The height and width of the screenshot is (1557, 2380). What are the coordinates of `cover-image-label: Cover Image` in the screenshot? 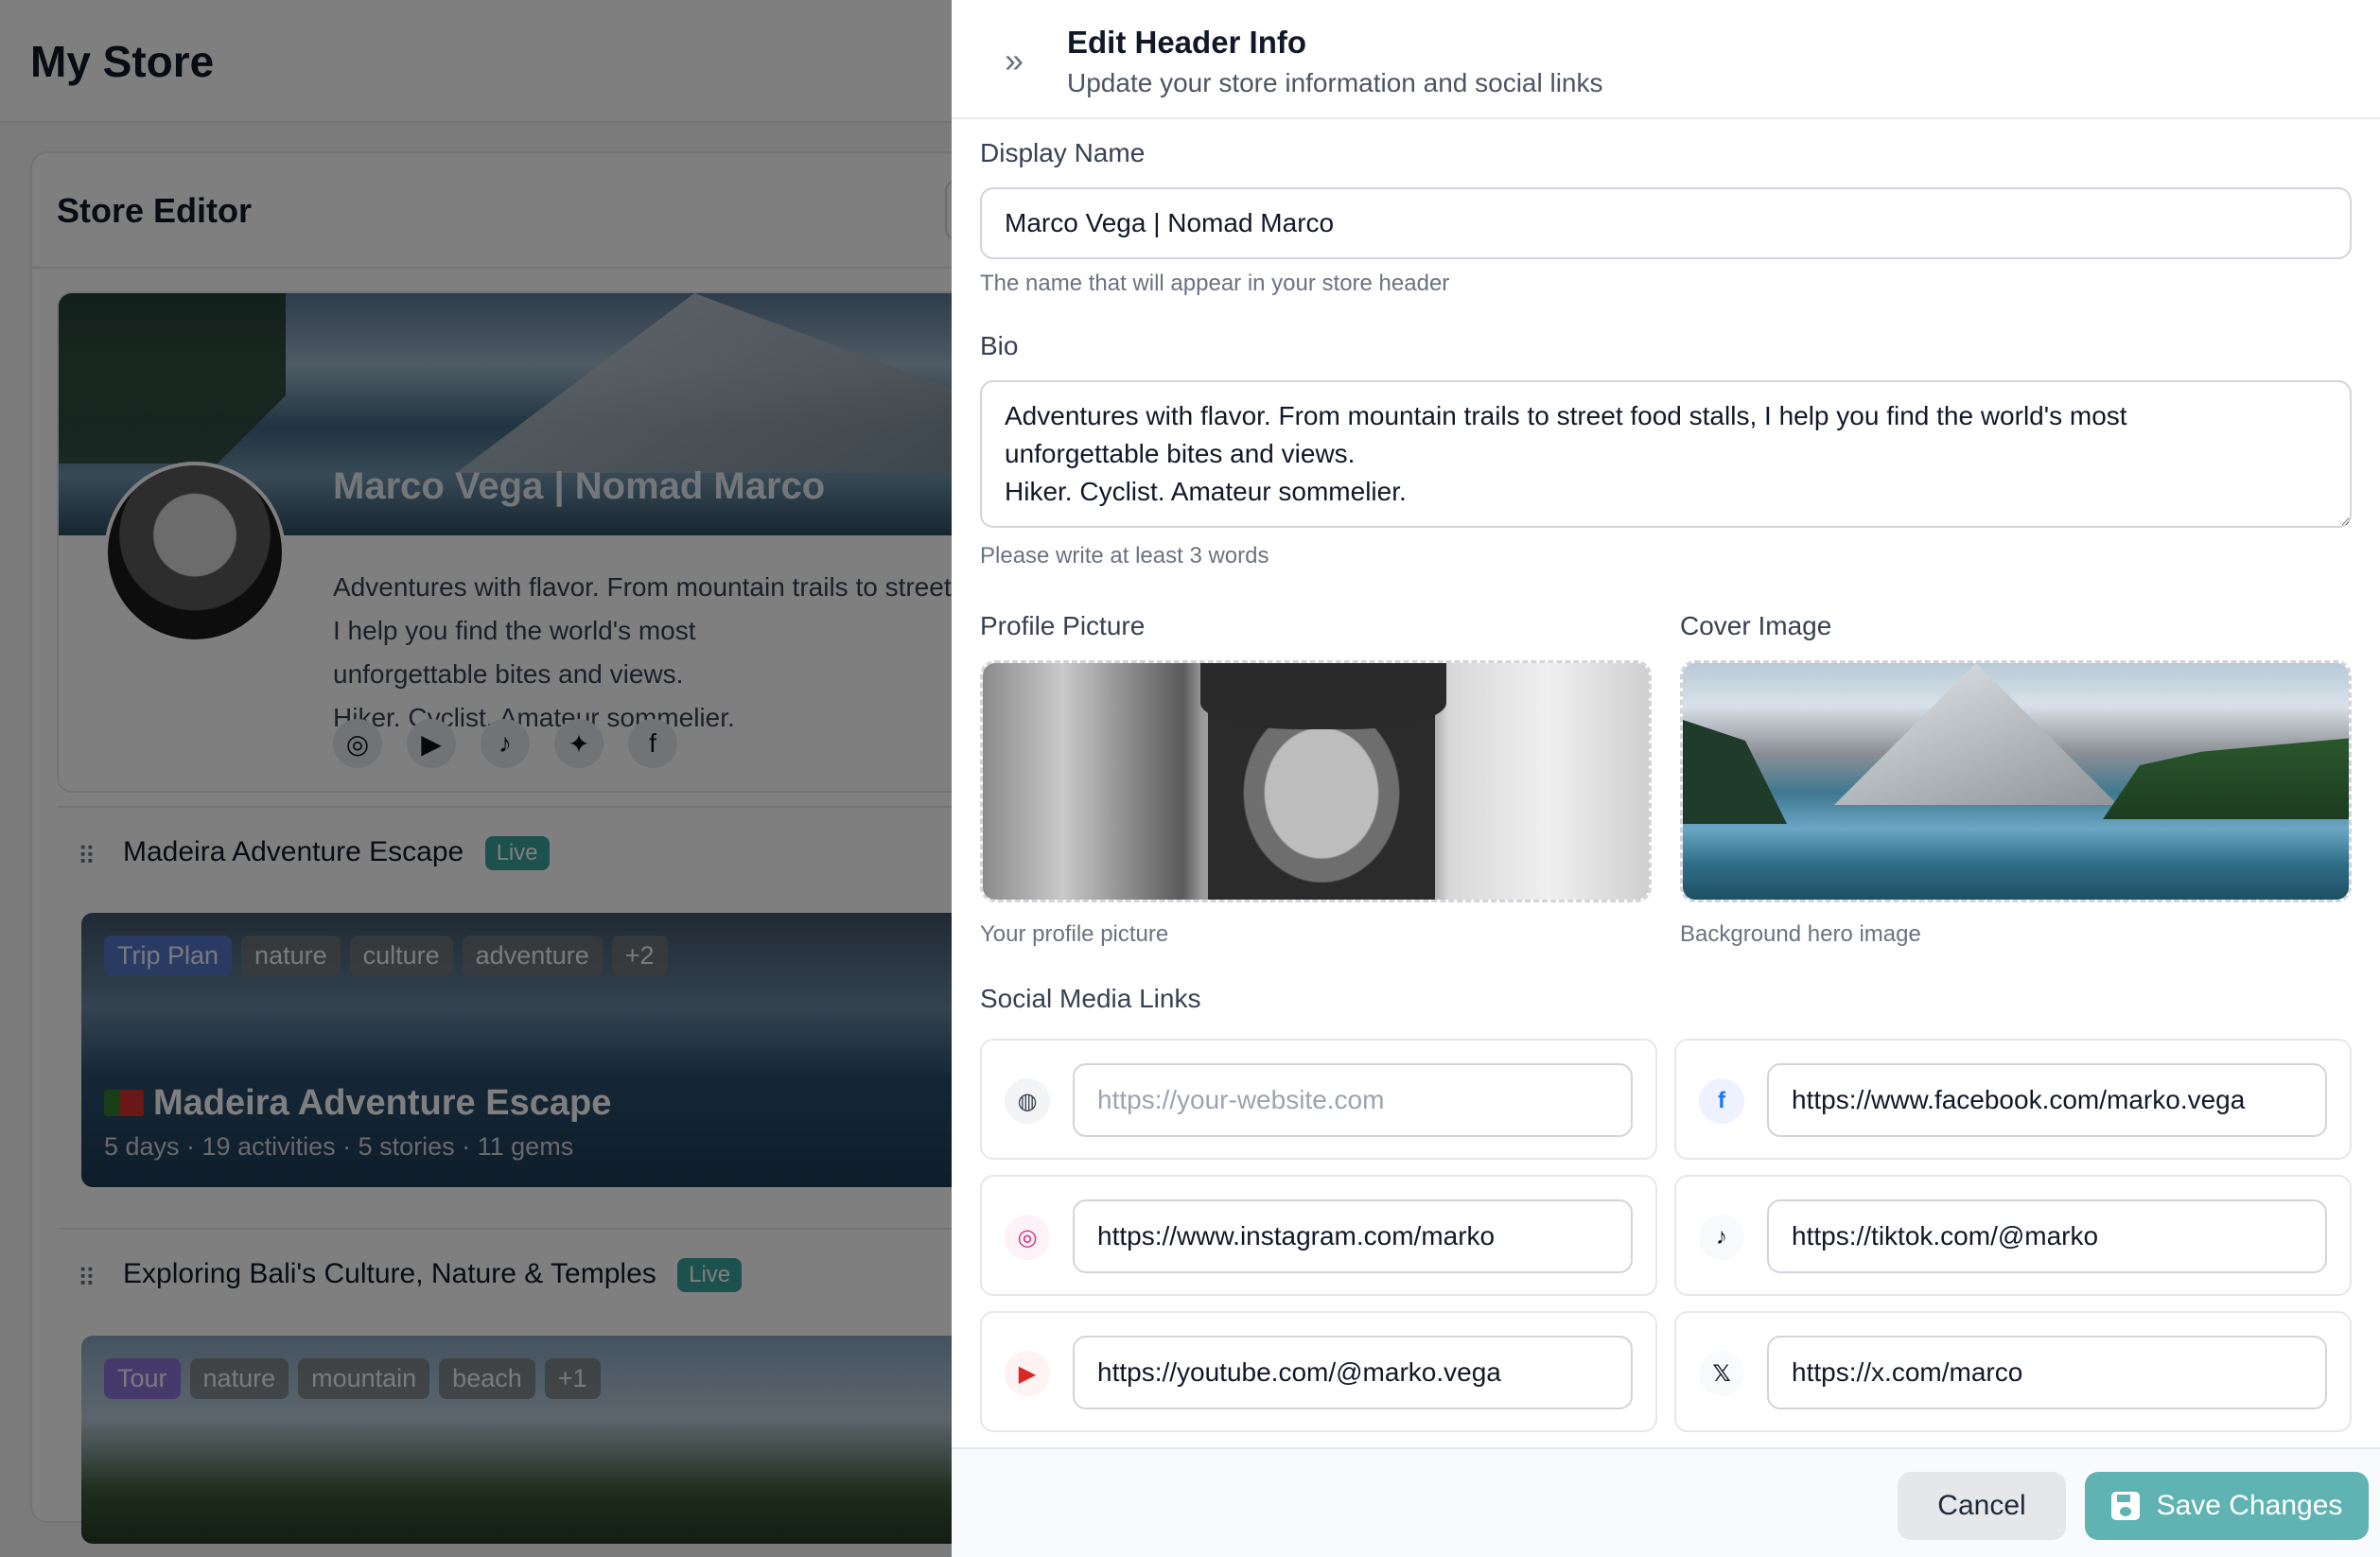 It's located at (1756, 625).